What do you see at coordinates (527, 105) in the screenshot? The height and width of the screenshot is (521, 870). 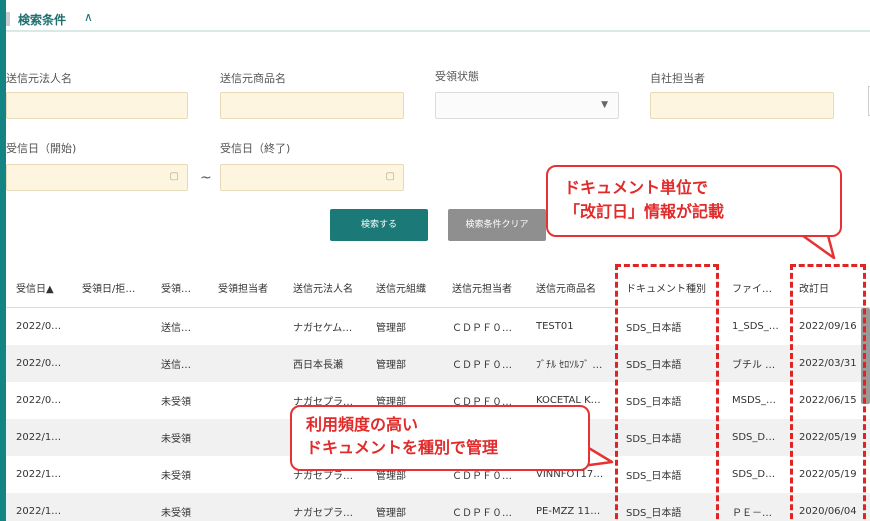 I see `receive-status-select: ▼` at bounding box center [527, 105].